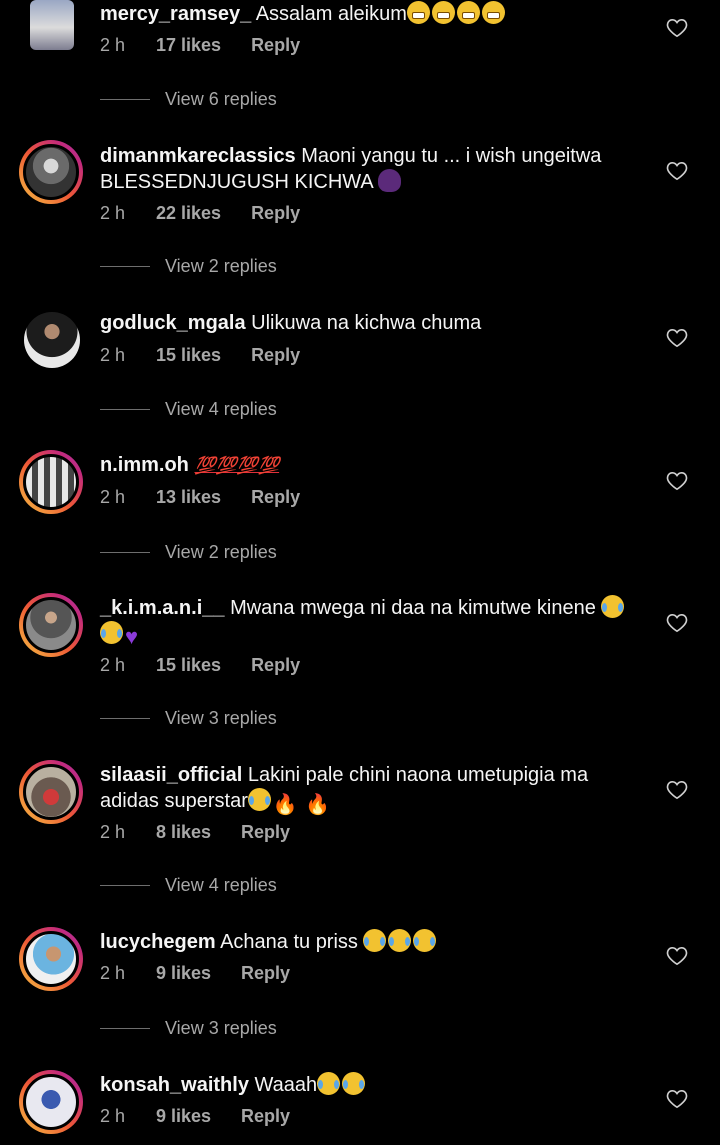  What do you see at coordinates (198, 156) in the screenshot?
I see `username: dimanmkareclassics` at bounding box center [198, 156].